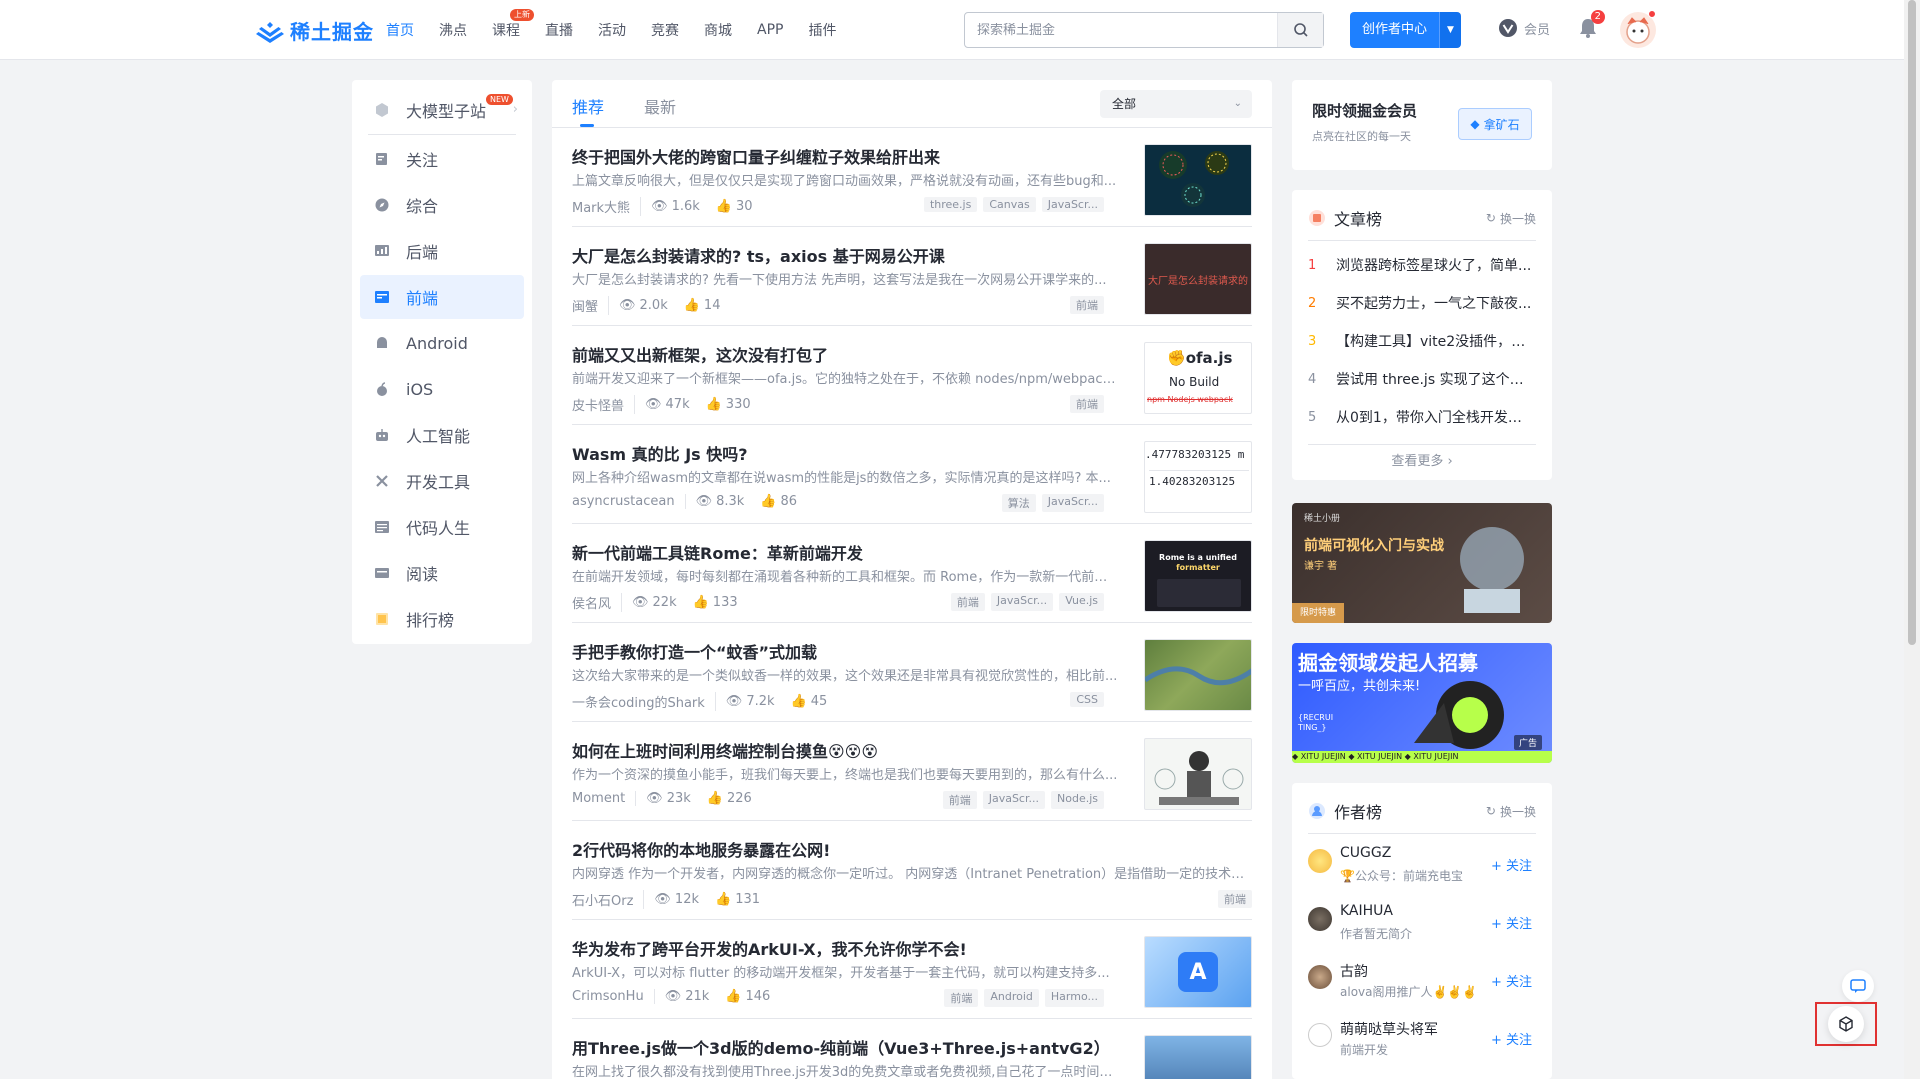  What do you see at coordinates (1450, 30) in the screenshot?
I see `creator-dropdown-button: ▼` at bounding box center [1450, 30].